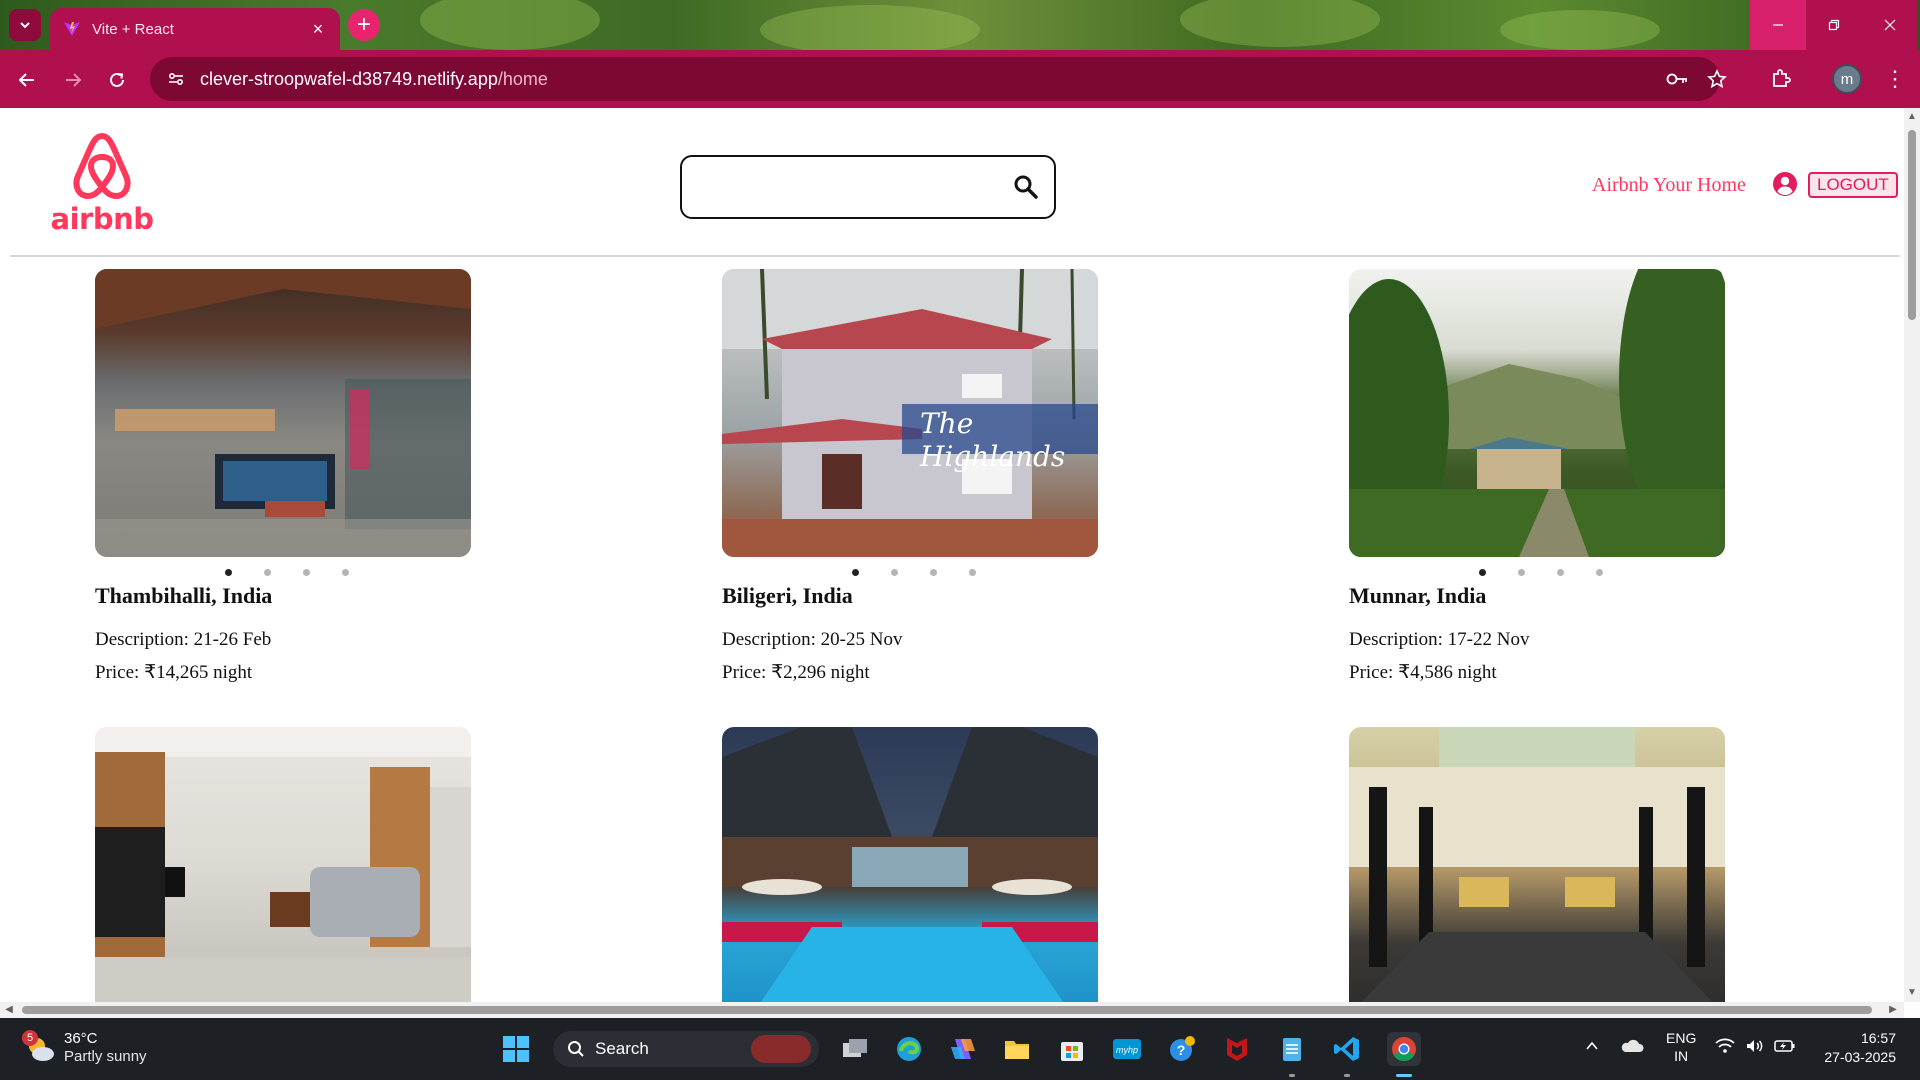 The image size is (1920, 1080). I want to click on weather-temperature: 36°C, so click(81, 1038).